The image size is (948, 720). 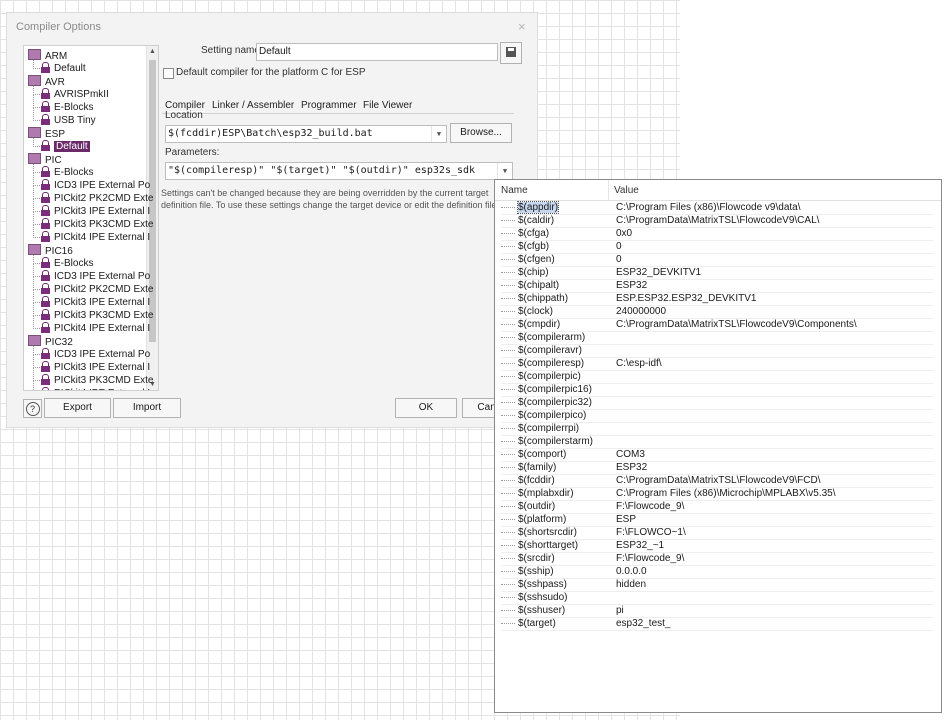 I want to click on scroll-up-icon: ▲, so click(x=152, y=51).